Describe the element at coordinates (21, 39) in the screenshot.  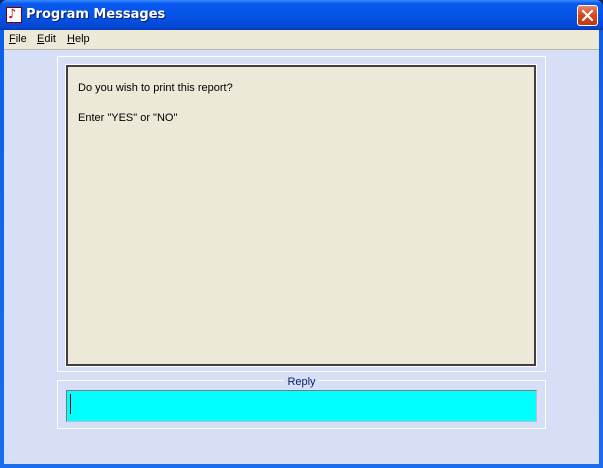
I see `menu-file-rest: ile` at that location.